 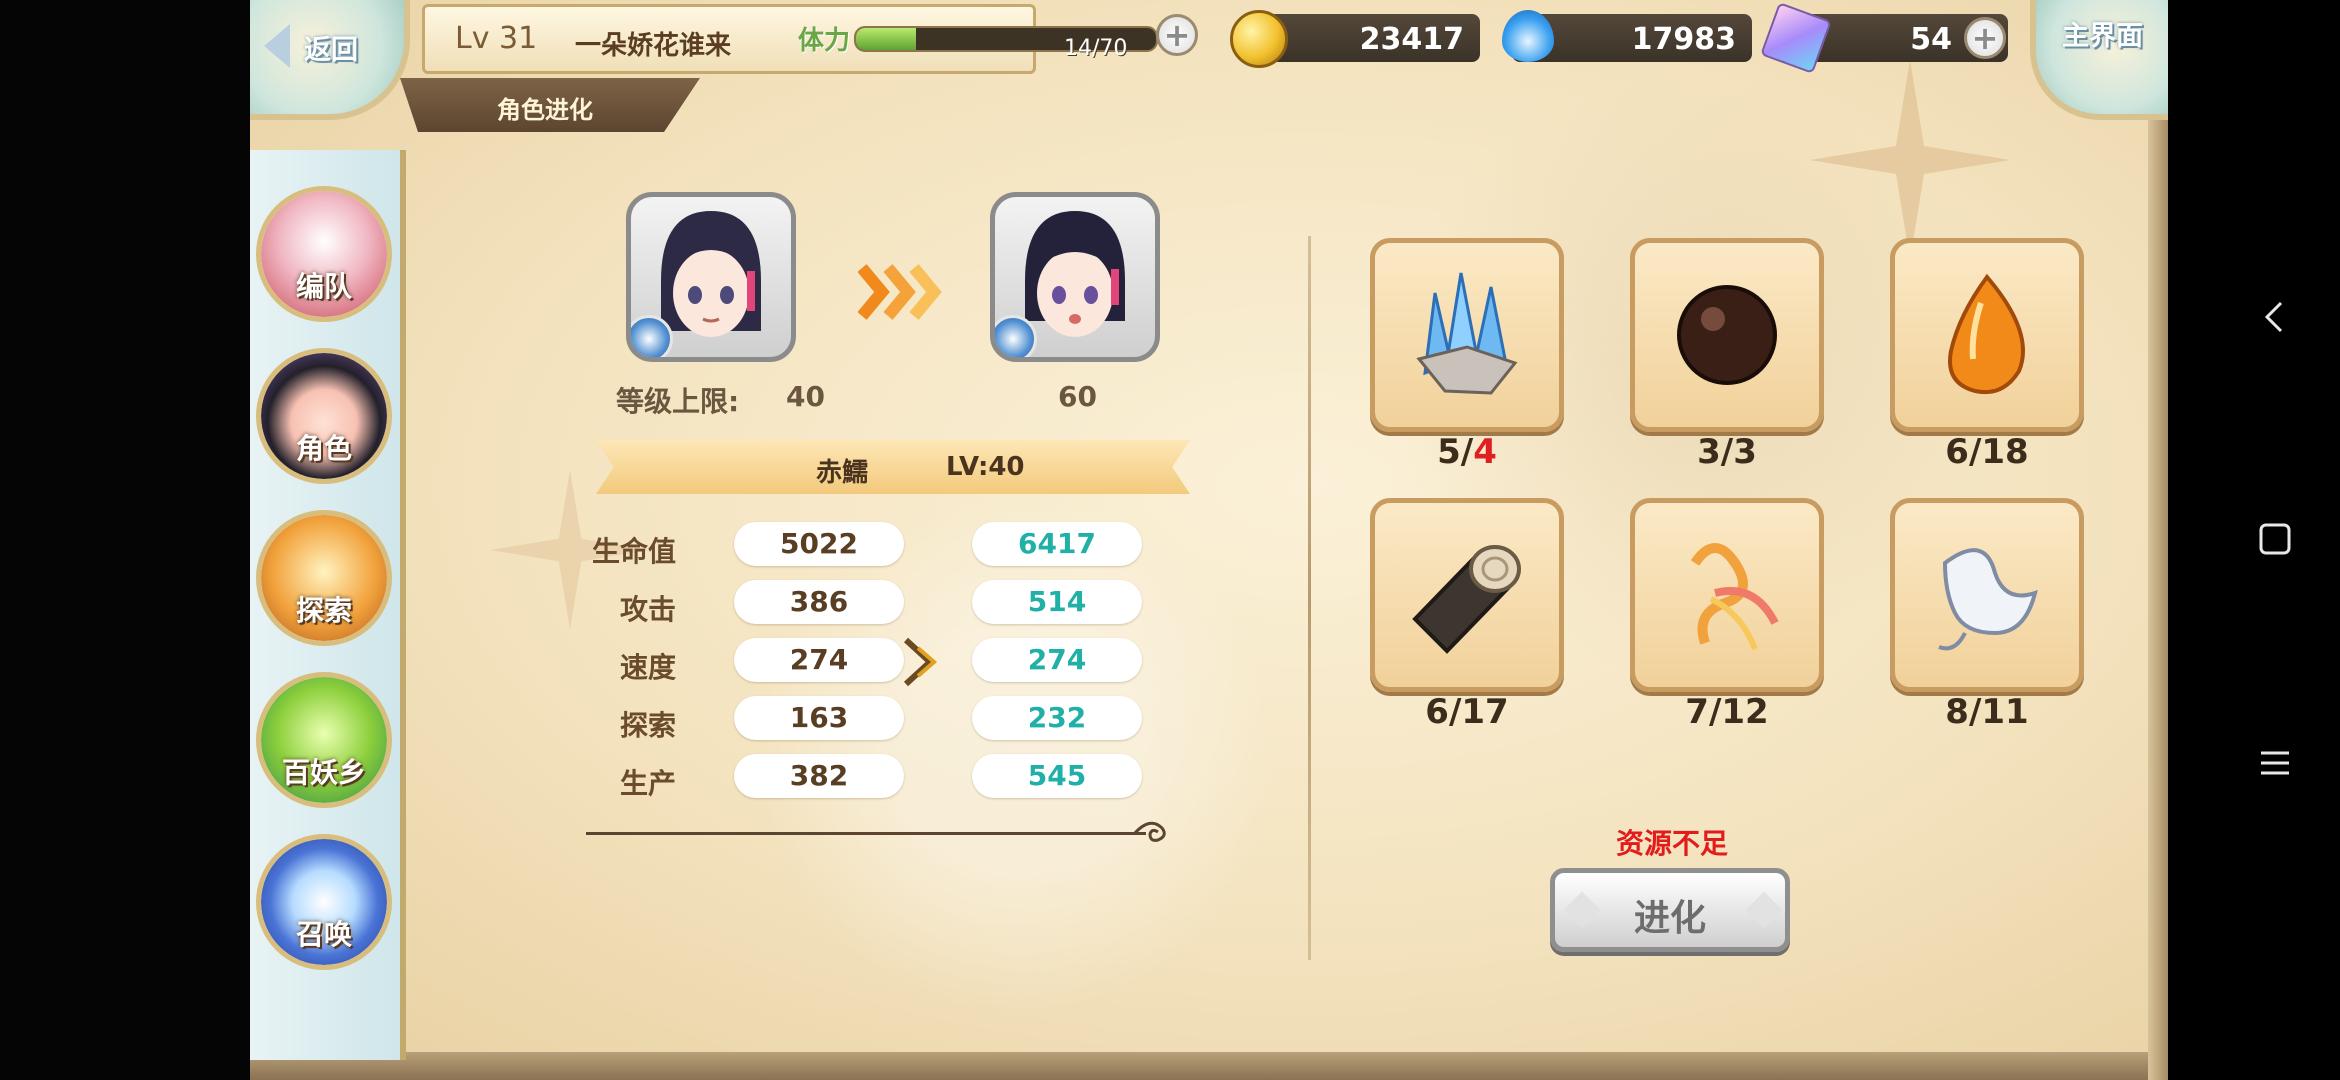 What do you see at coordinates (1259, 39) in the screenshot?
I see `gold-coin-icon` at bounding box center [1259, 39].